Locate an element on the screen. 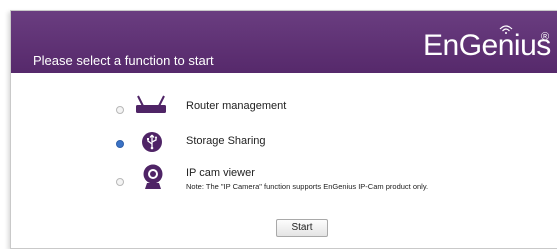 The height and width of the screenshot is (249, 557). usb-storage-icon is located at coordinates (152, 142).